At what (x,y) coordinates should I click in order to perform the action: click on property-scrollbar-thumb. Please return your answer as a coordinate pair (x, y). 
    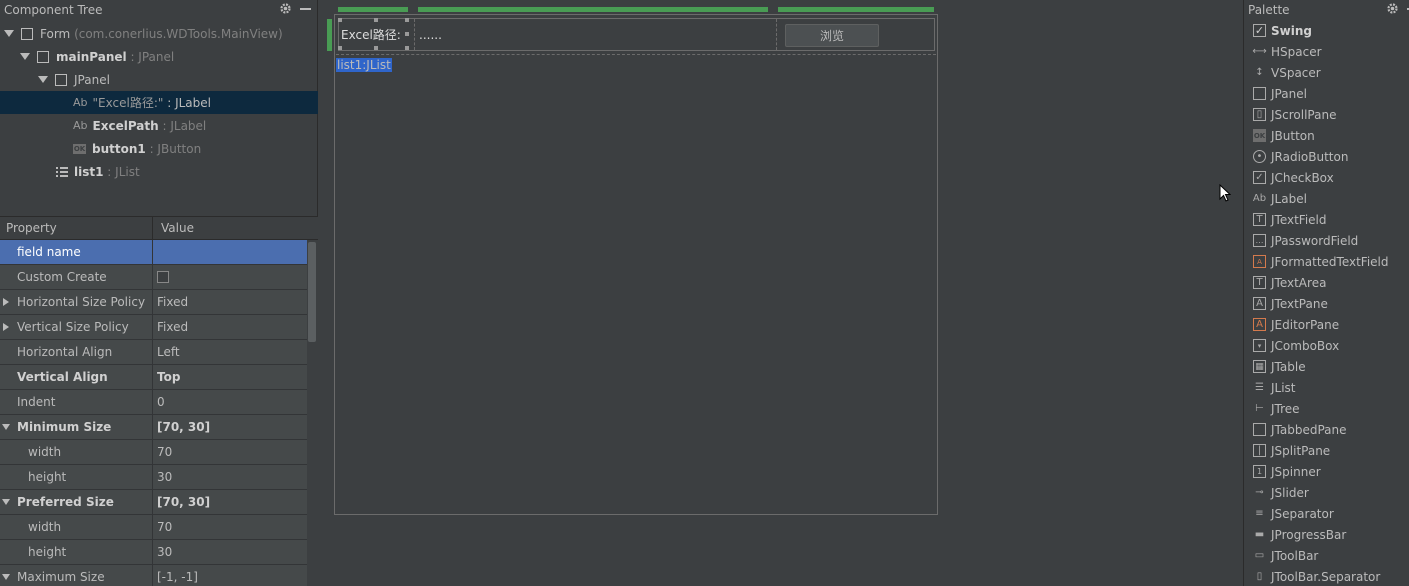
    Looking at the image, I should click on (312, 292).